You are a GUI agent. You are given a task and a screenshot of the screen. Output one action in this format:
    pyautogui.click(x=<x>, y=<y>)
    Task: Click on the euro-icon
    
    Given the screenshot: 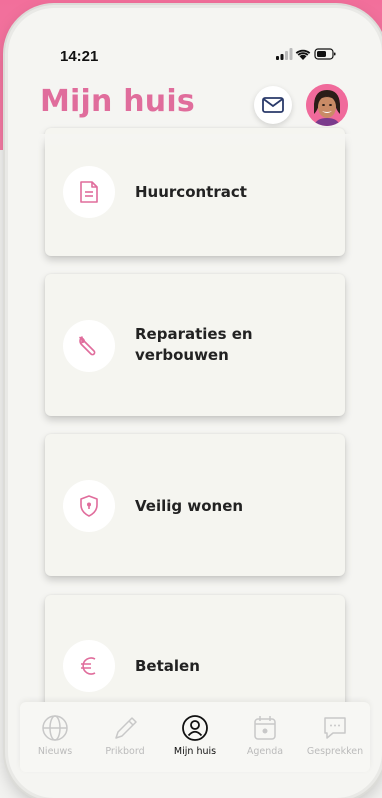 What is the action you would take?
    pyautogui.click(x=89, y=666)
    